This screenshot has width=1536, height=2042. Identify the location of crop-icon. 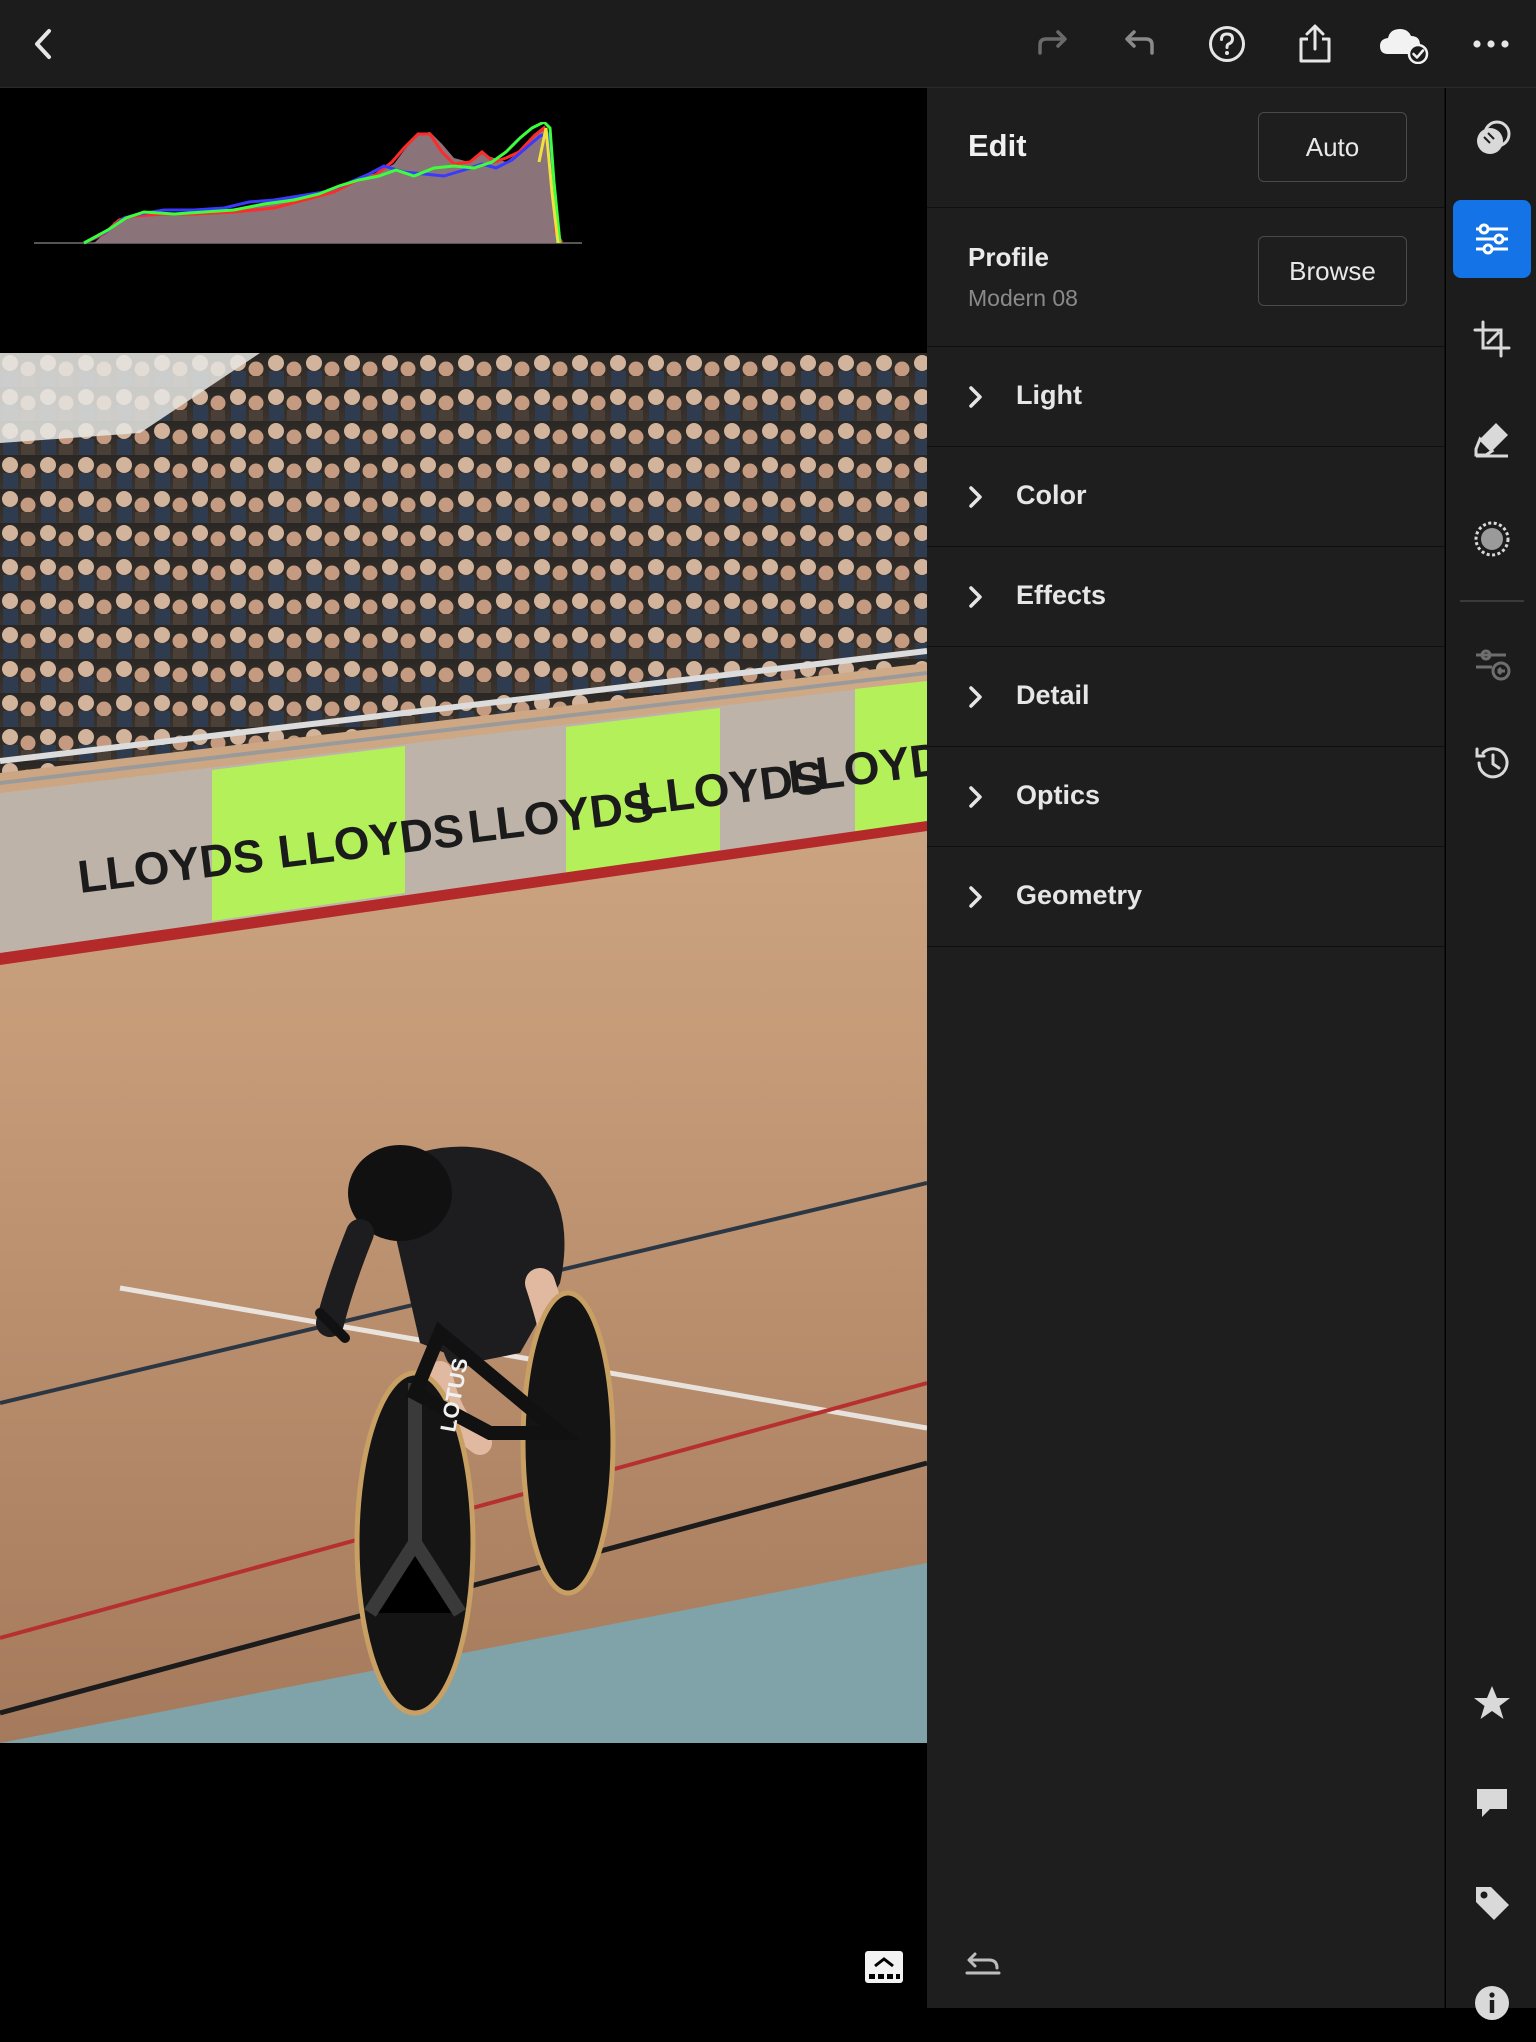
(1492, 339).